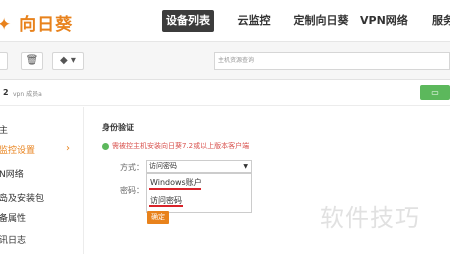 The height and width of the screenshot is (254, 450). Describe the element at coordinates (27, 94) in the screenshot. I see `breadcrumb: vpn 成员a` at that location.